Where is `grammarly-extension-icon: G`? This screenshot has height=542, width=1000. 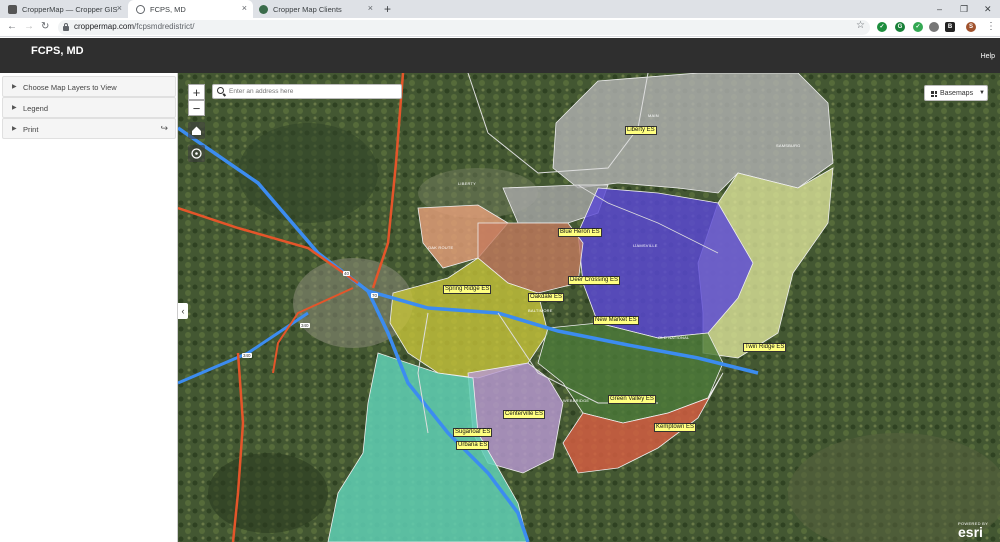 grammarly-extension-icon: G is located at coordinates (900, 27).